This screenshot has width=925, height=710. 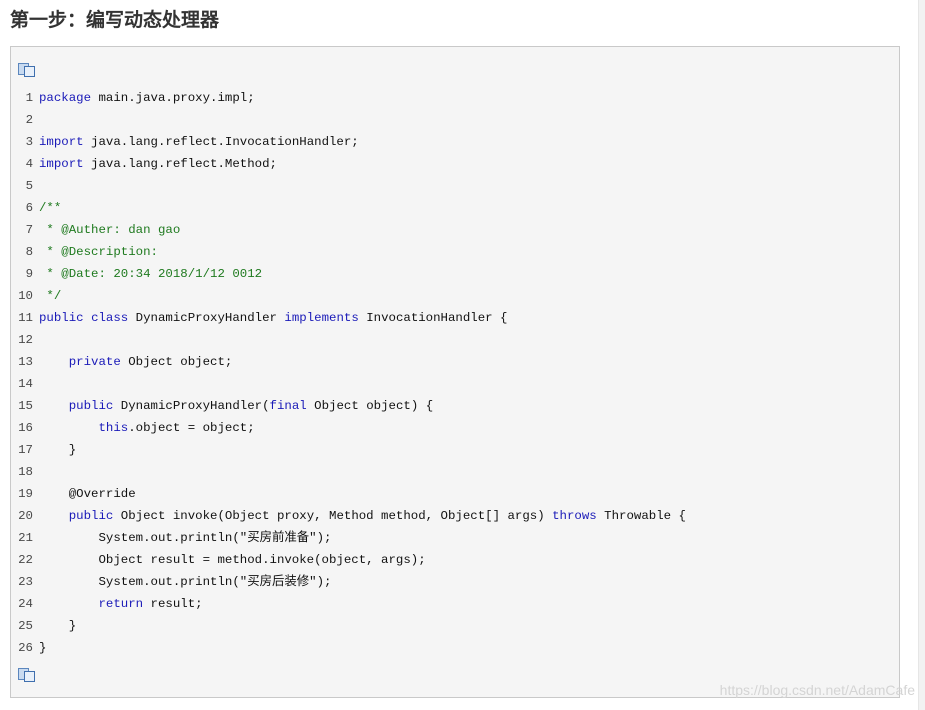 I want to click on code-token: Throwable {, so click(x=641, y=516).